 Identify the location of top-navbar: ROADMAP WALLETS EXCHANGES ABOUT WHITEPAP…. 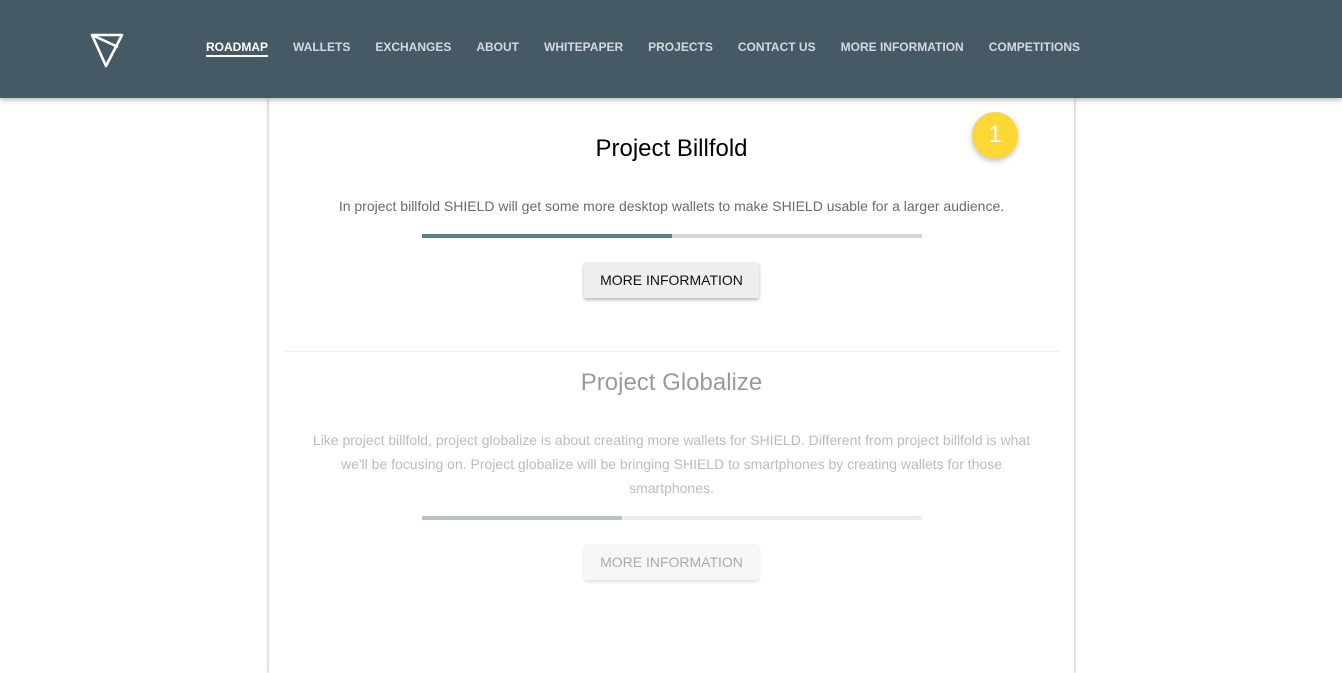
(671, 49).